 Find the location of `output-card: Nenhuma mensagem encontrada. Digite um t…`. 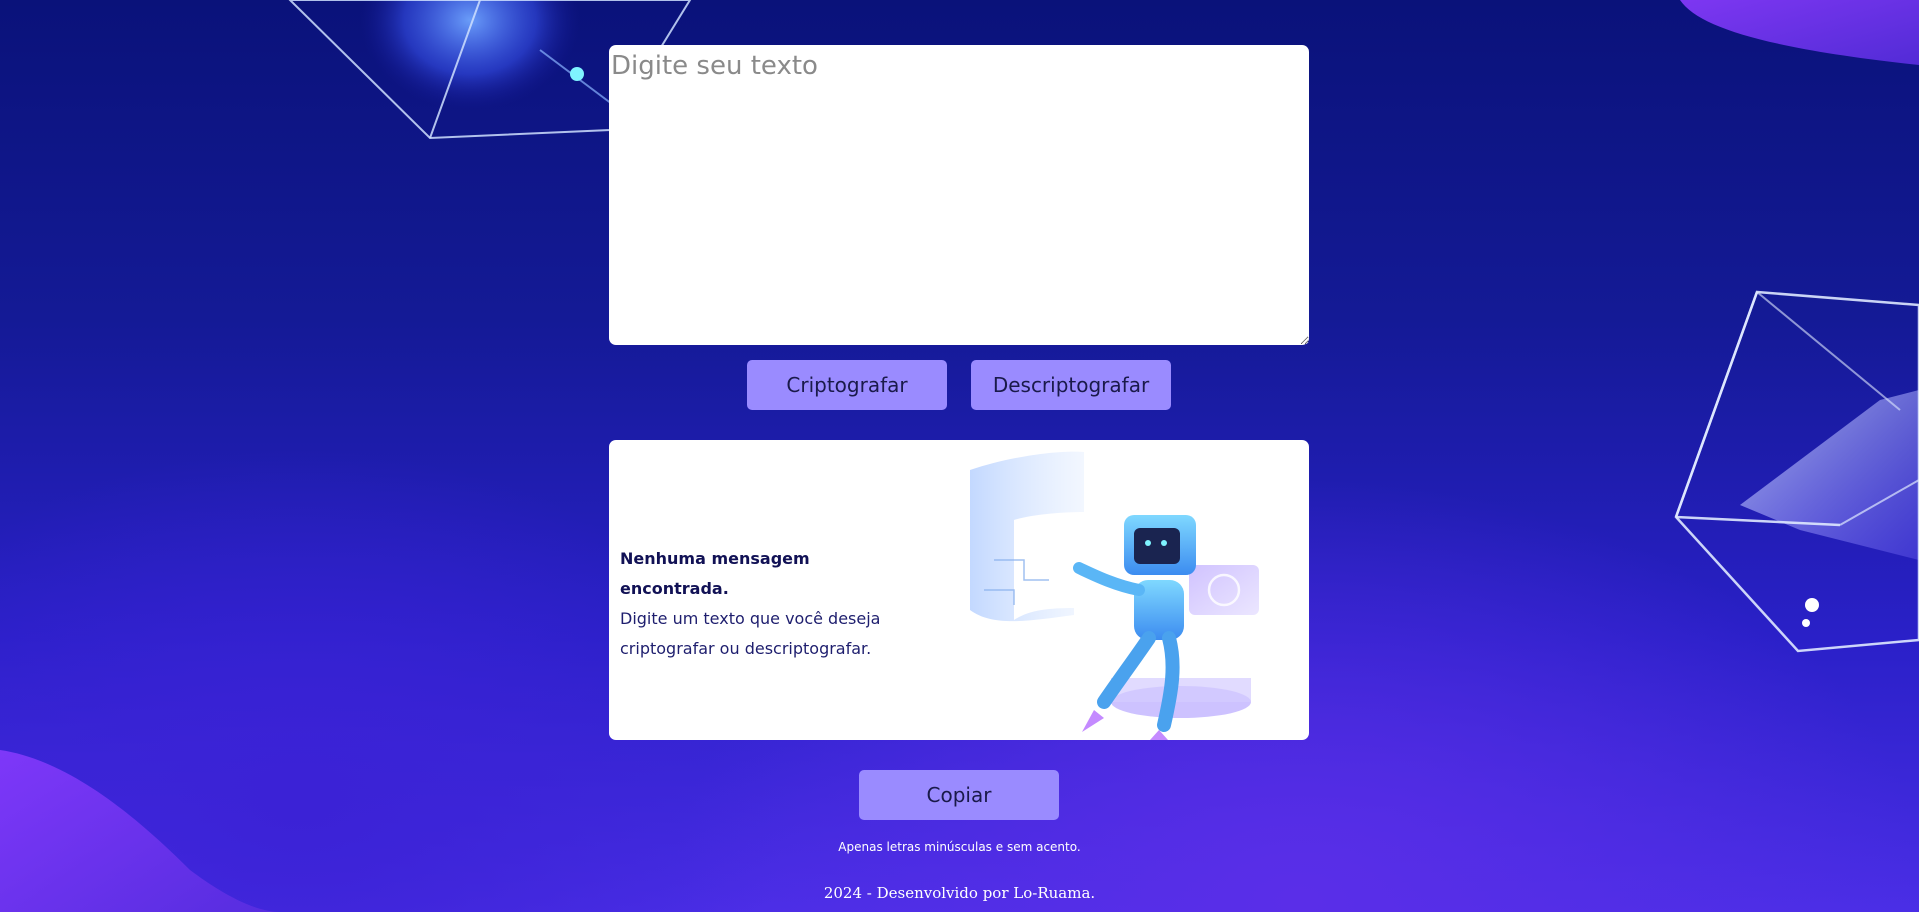

output-card: Nenhuma mensagem encontrada. Digite um t… is located at coordinates (959, 590).